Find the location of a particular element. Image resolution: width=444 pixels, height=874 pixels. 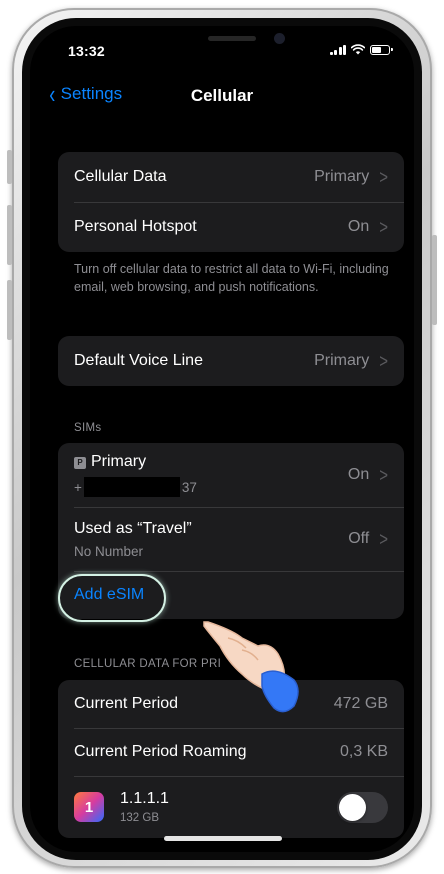

sim-number: +37 is located at coordinates (211, 487).